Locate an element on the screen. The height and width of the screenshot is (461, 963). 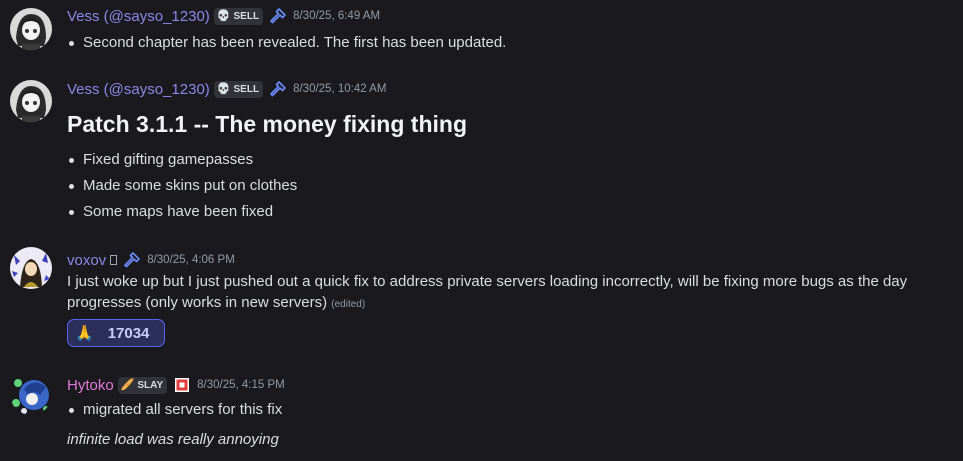
server-tag-label: SLAY is located at coordinates (150, 385).